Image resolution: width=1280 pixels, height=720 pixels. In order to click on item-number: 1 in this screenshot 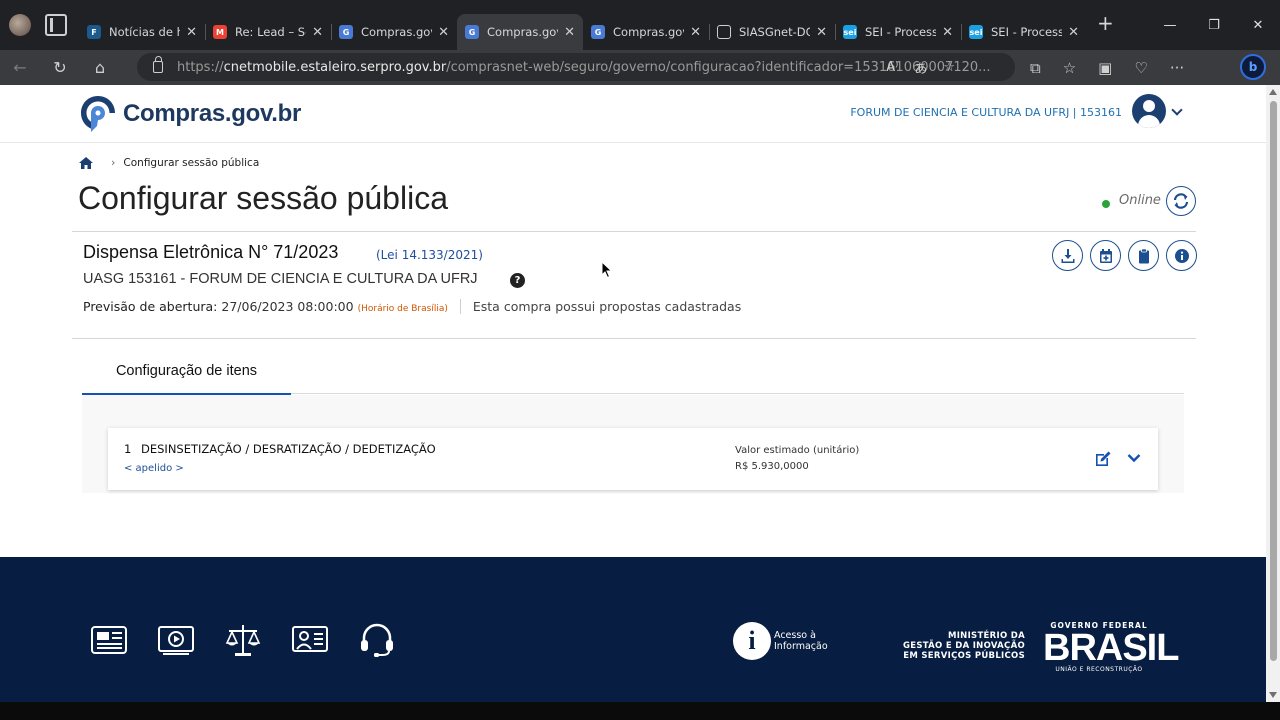, I will do `click(128, 449)`.